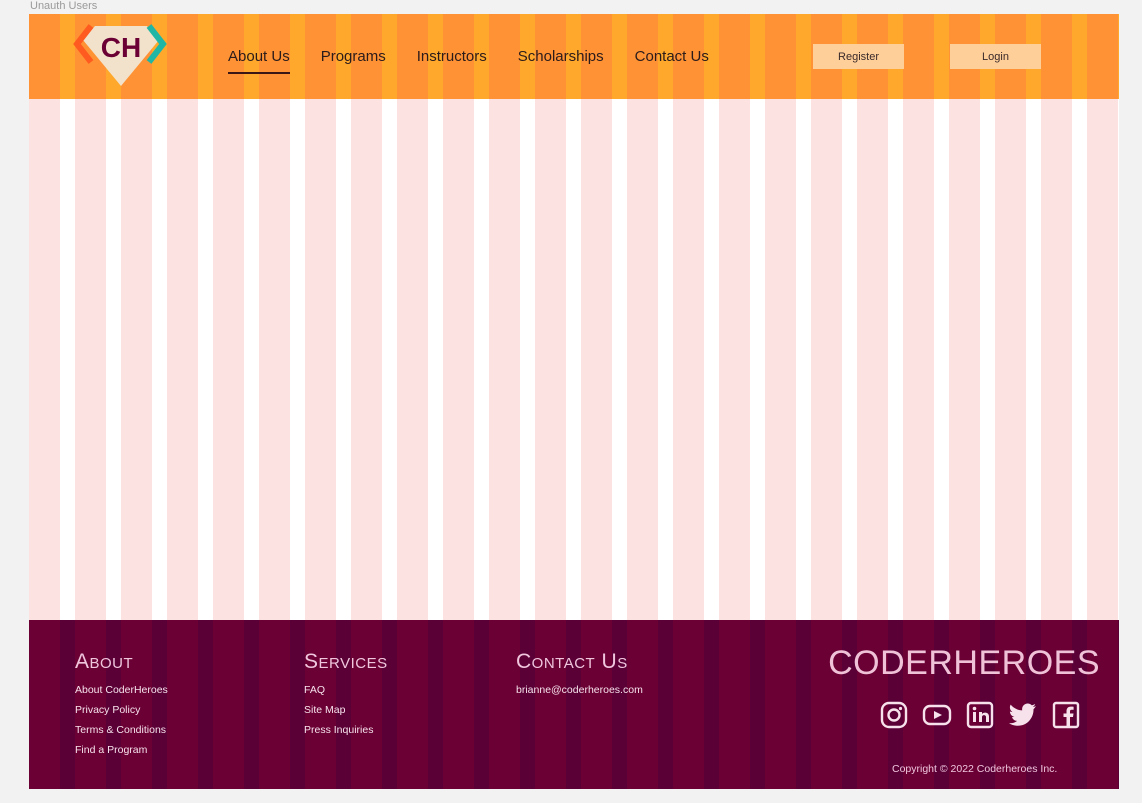 Image resolution: width=1142 pixels, height=803 pixels. I want to click on footer-link-about-coderheroes: About CoderHeroes, so click(121, 690).